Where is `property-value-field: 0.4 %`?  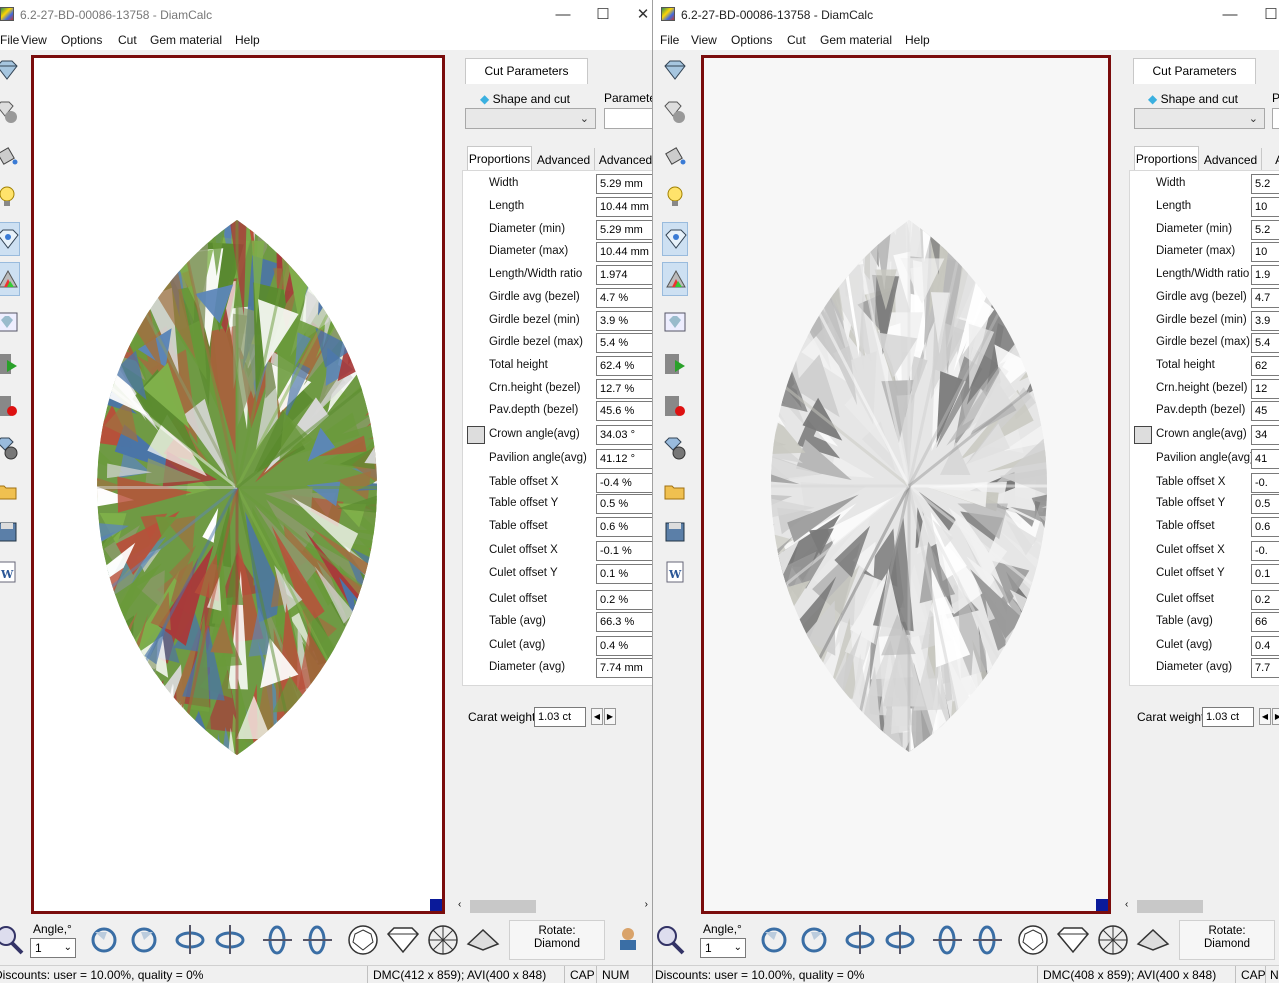 property-value-field: 0.4 % is located at coordinates (624, 646).